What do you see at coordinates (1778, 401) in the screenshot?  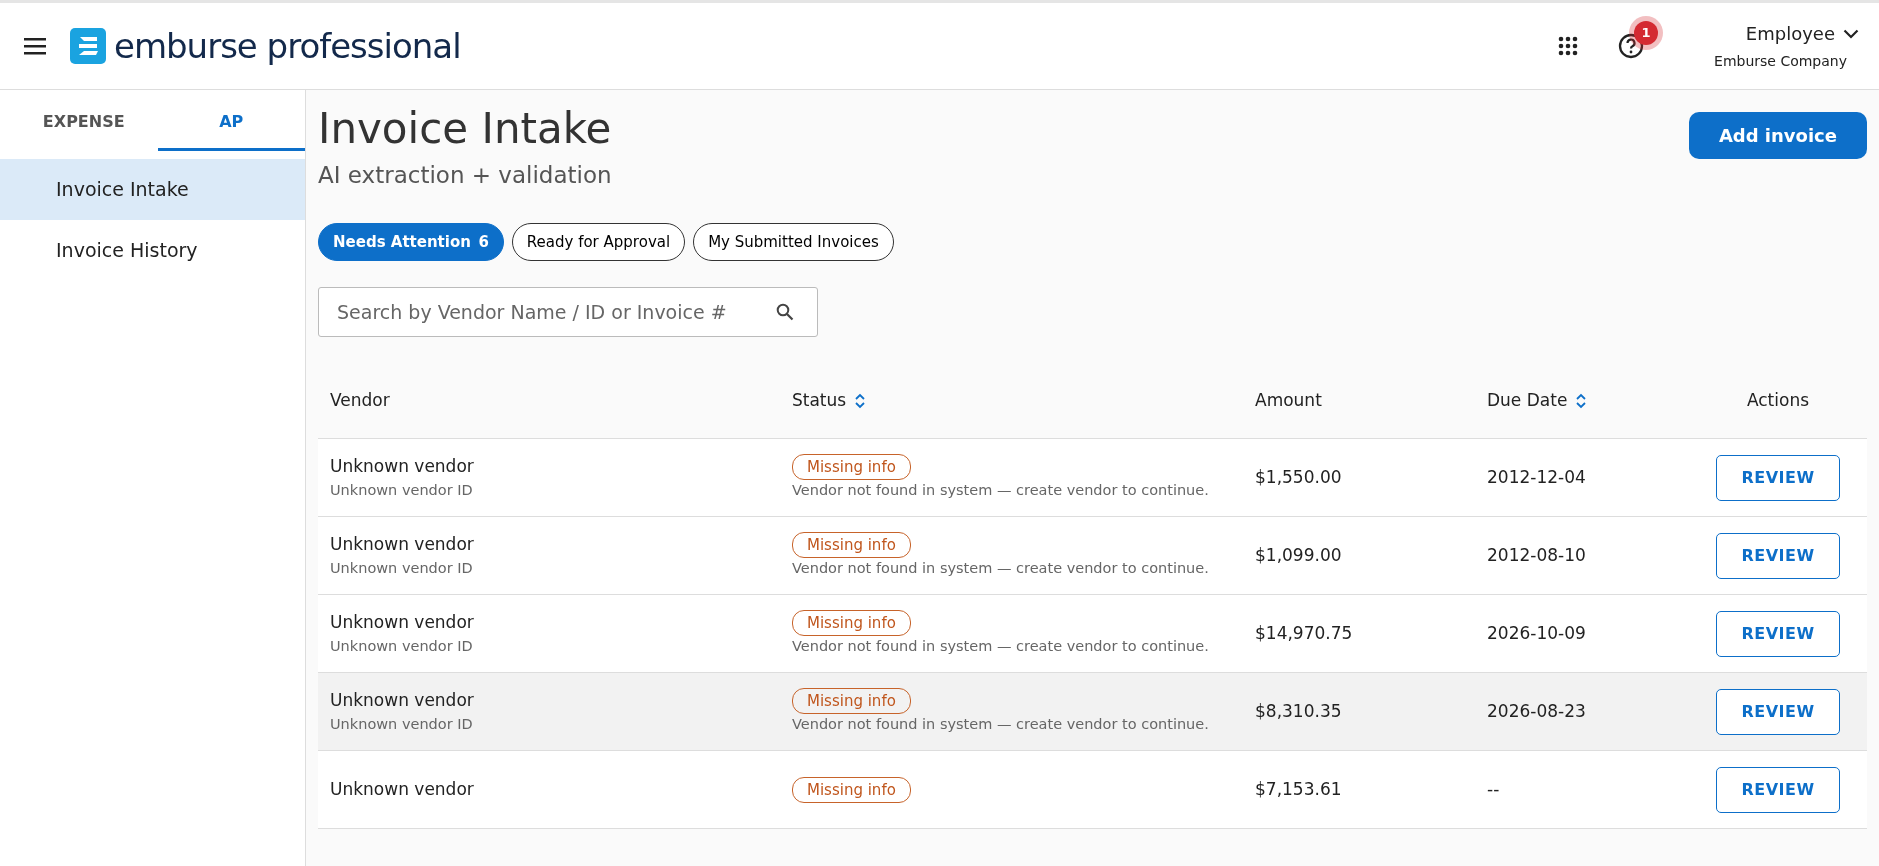 I see `column-header: Actions` at bounding box center [1778, 401].